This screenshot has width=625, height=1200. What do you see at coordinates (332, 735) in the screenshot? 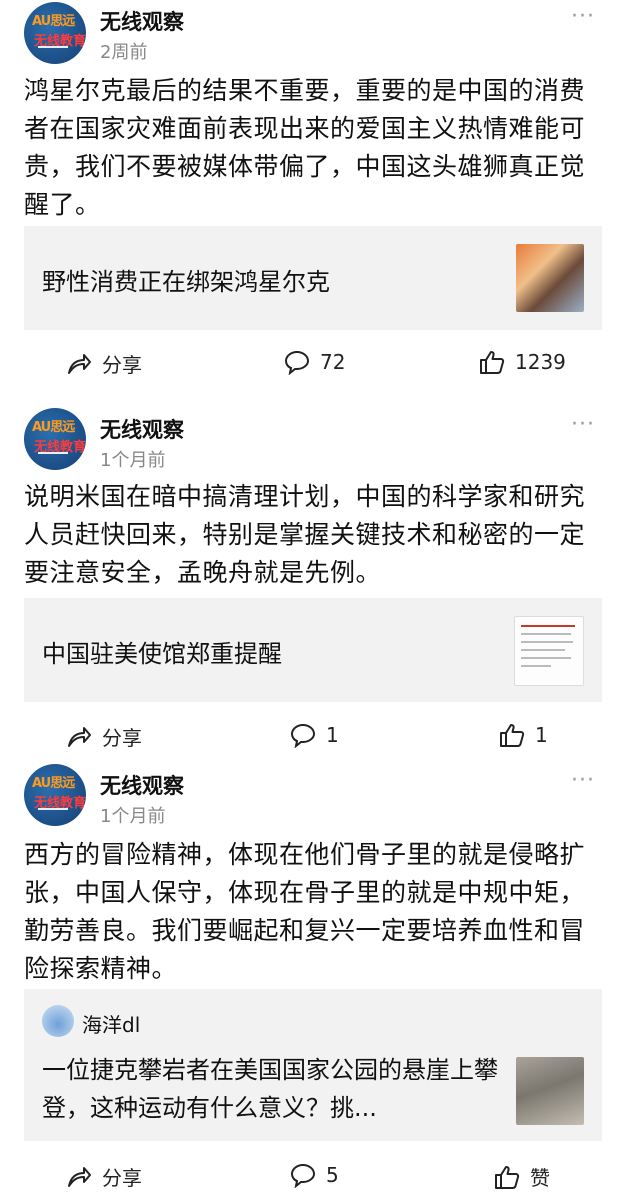
I see `comment-count: 1` at bounding box center [332, 735].